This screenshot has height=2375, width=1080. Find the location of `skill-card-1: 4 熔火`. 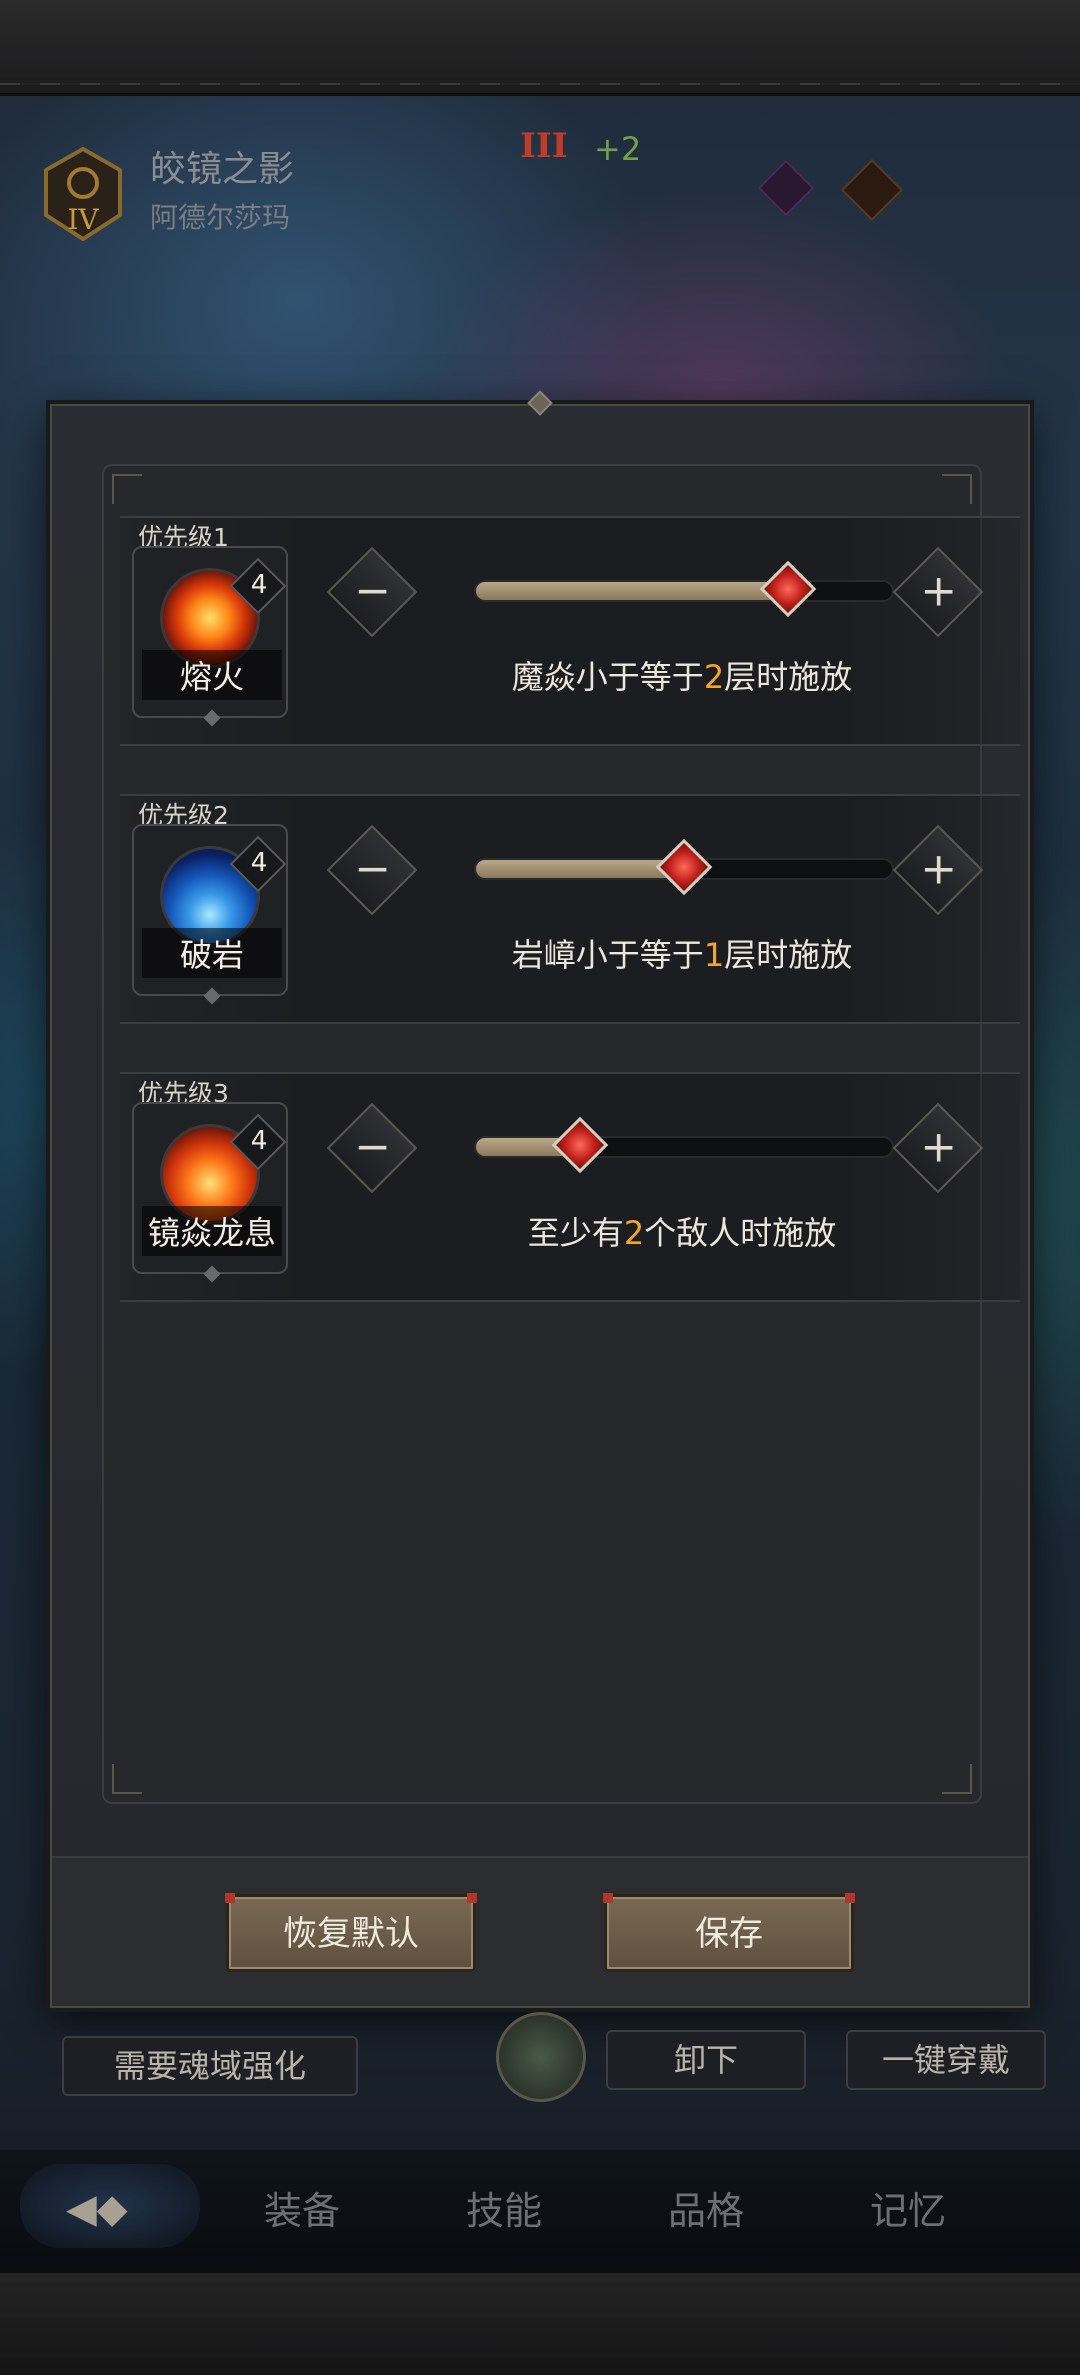

skill-card-1: 4 熔火 is located at coordinates (210, 636).